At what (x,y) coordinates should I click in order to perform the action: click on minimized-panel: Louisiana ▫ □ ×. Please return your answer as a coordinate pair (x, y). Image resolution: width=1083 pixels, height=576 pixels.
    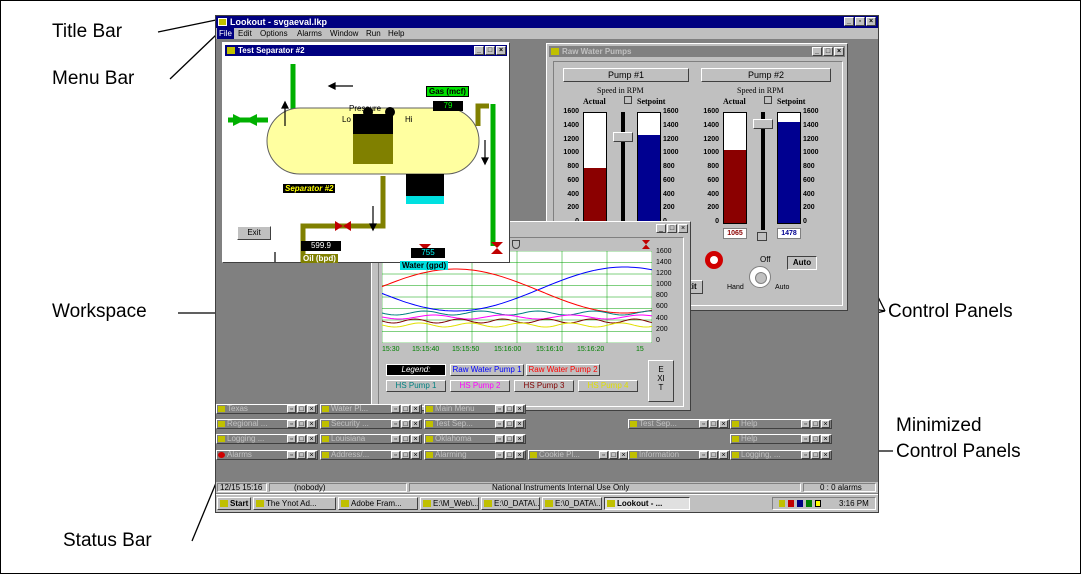
    Looking at the image, I should click on (371, 439).